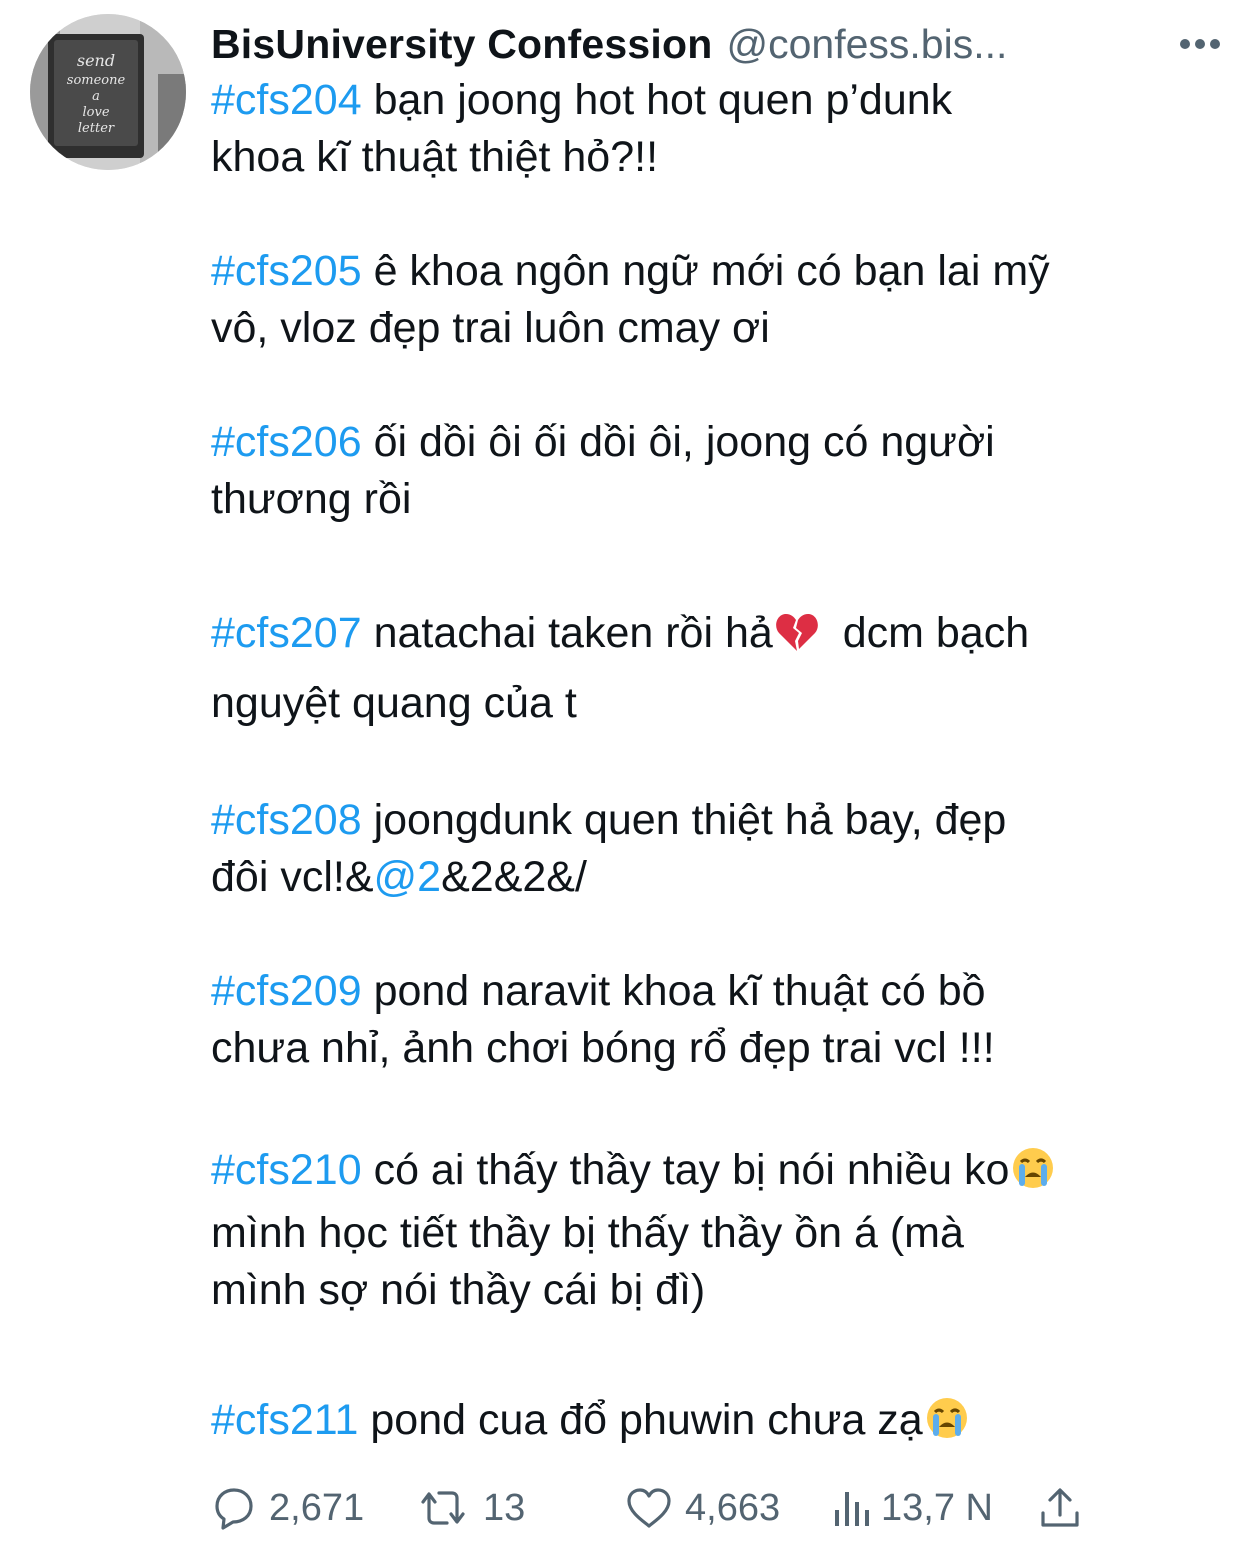 The image size is (1242, 1554). I want to click on confession-entry: #cfs211 pond cua đổ phuwin chưa zạ, so click(706, 1423).